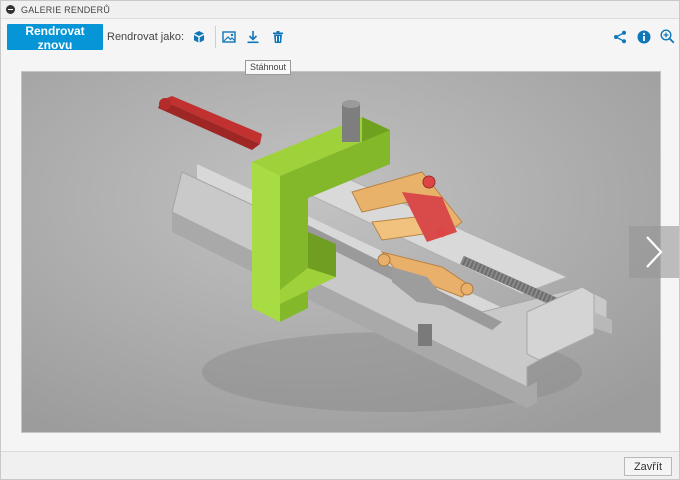  Describe the element at coordinates (55, 37) in the screenshot. I see `rerender-button: Rendrovat znovu` at that location.